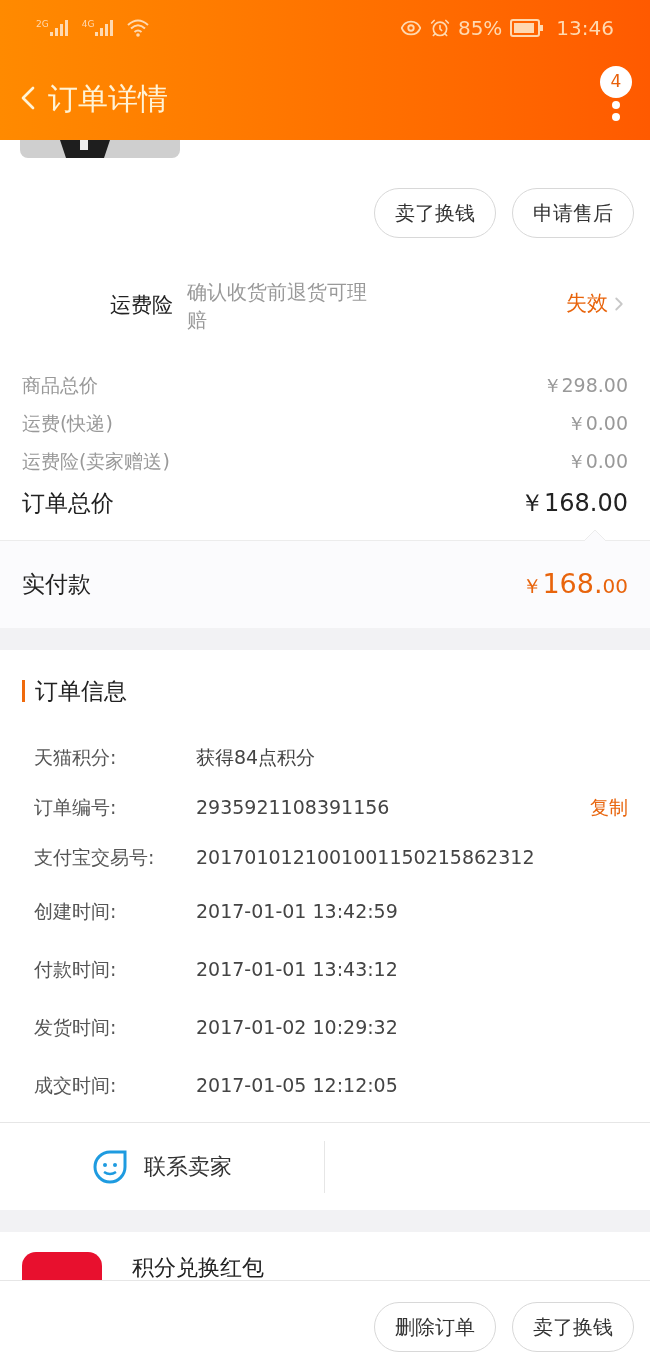 Image resolution: width=650 pixels, height=1372 pixels. Describe the element at coordinates (23, 691) in the screenshot. I see `section-marker` at that location.